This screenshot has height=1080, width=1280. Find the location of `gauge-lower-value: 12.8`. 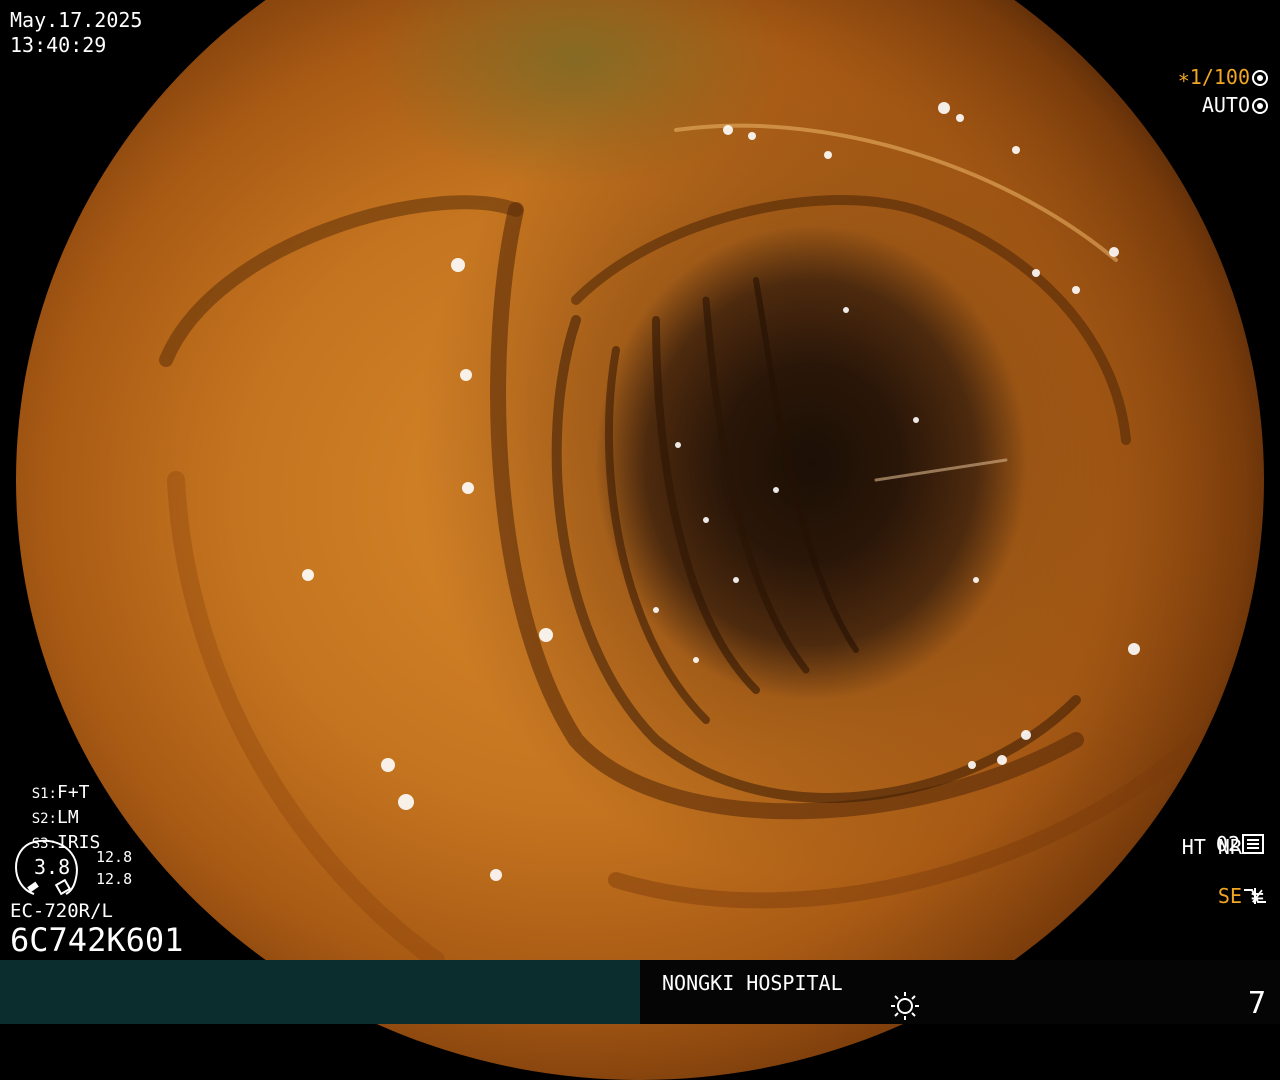

gauge-lower-value: 12.8 is located at coordinates (114, 879).